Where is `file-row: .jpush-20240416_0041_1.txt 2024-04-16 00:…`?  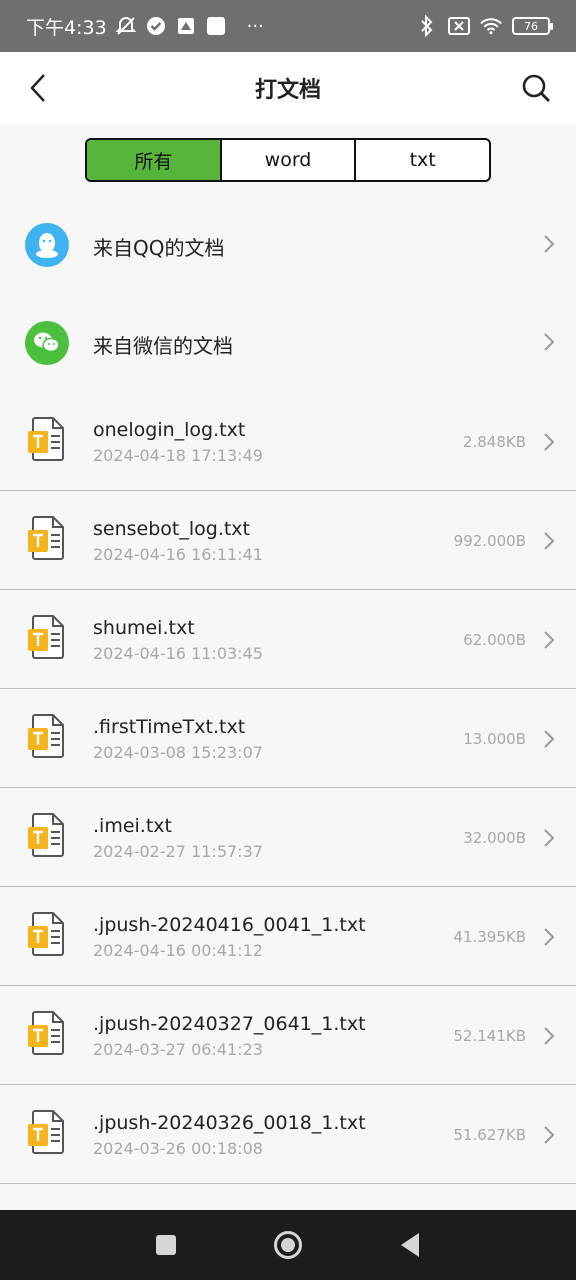
file-row: .jpush-20240416_0041_1.txt 2024-04-16 00:… is located at coordinates (288, 936).